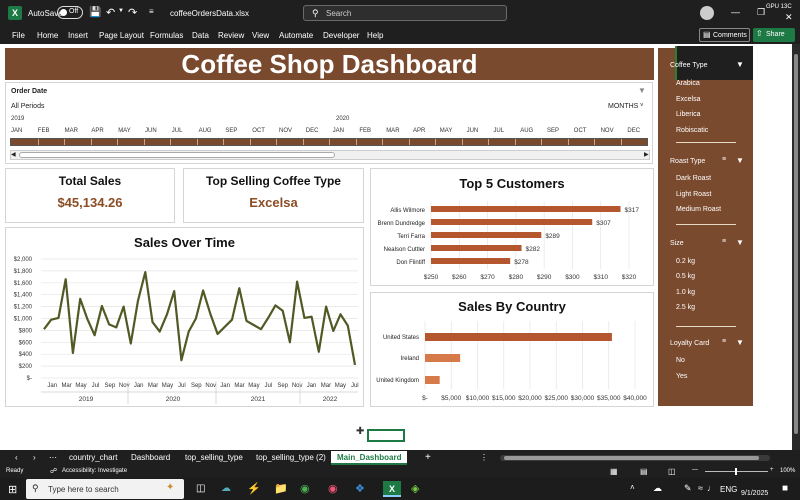 Image resolution: width=800 pixels, height=500 pixels. Describe the element at coordinates (688, 99) in the screenshot. I see `slicer-item-excelsa: Excelsa` at that location.